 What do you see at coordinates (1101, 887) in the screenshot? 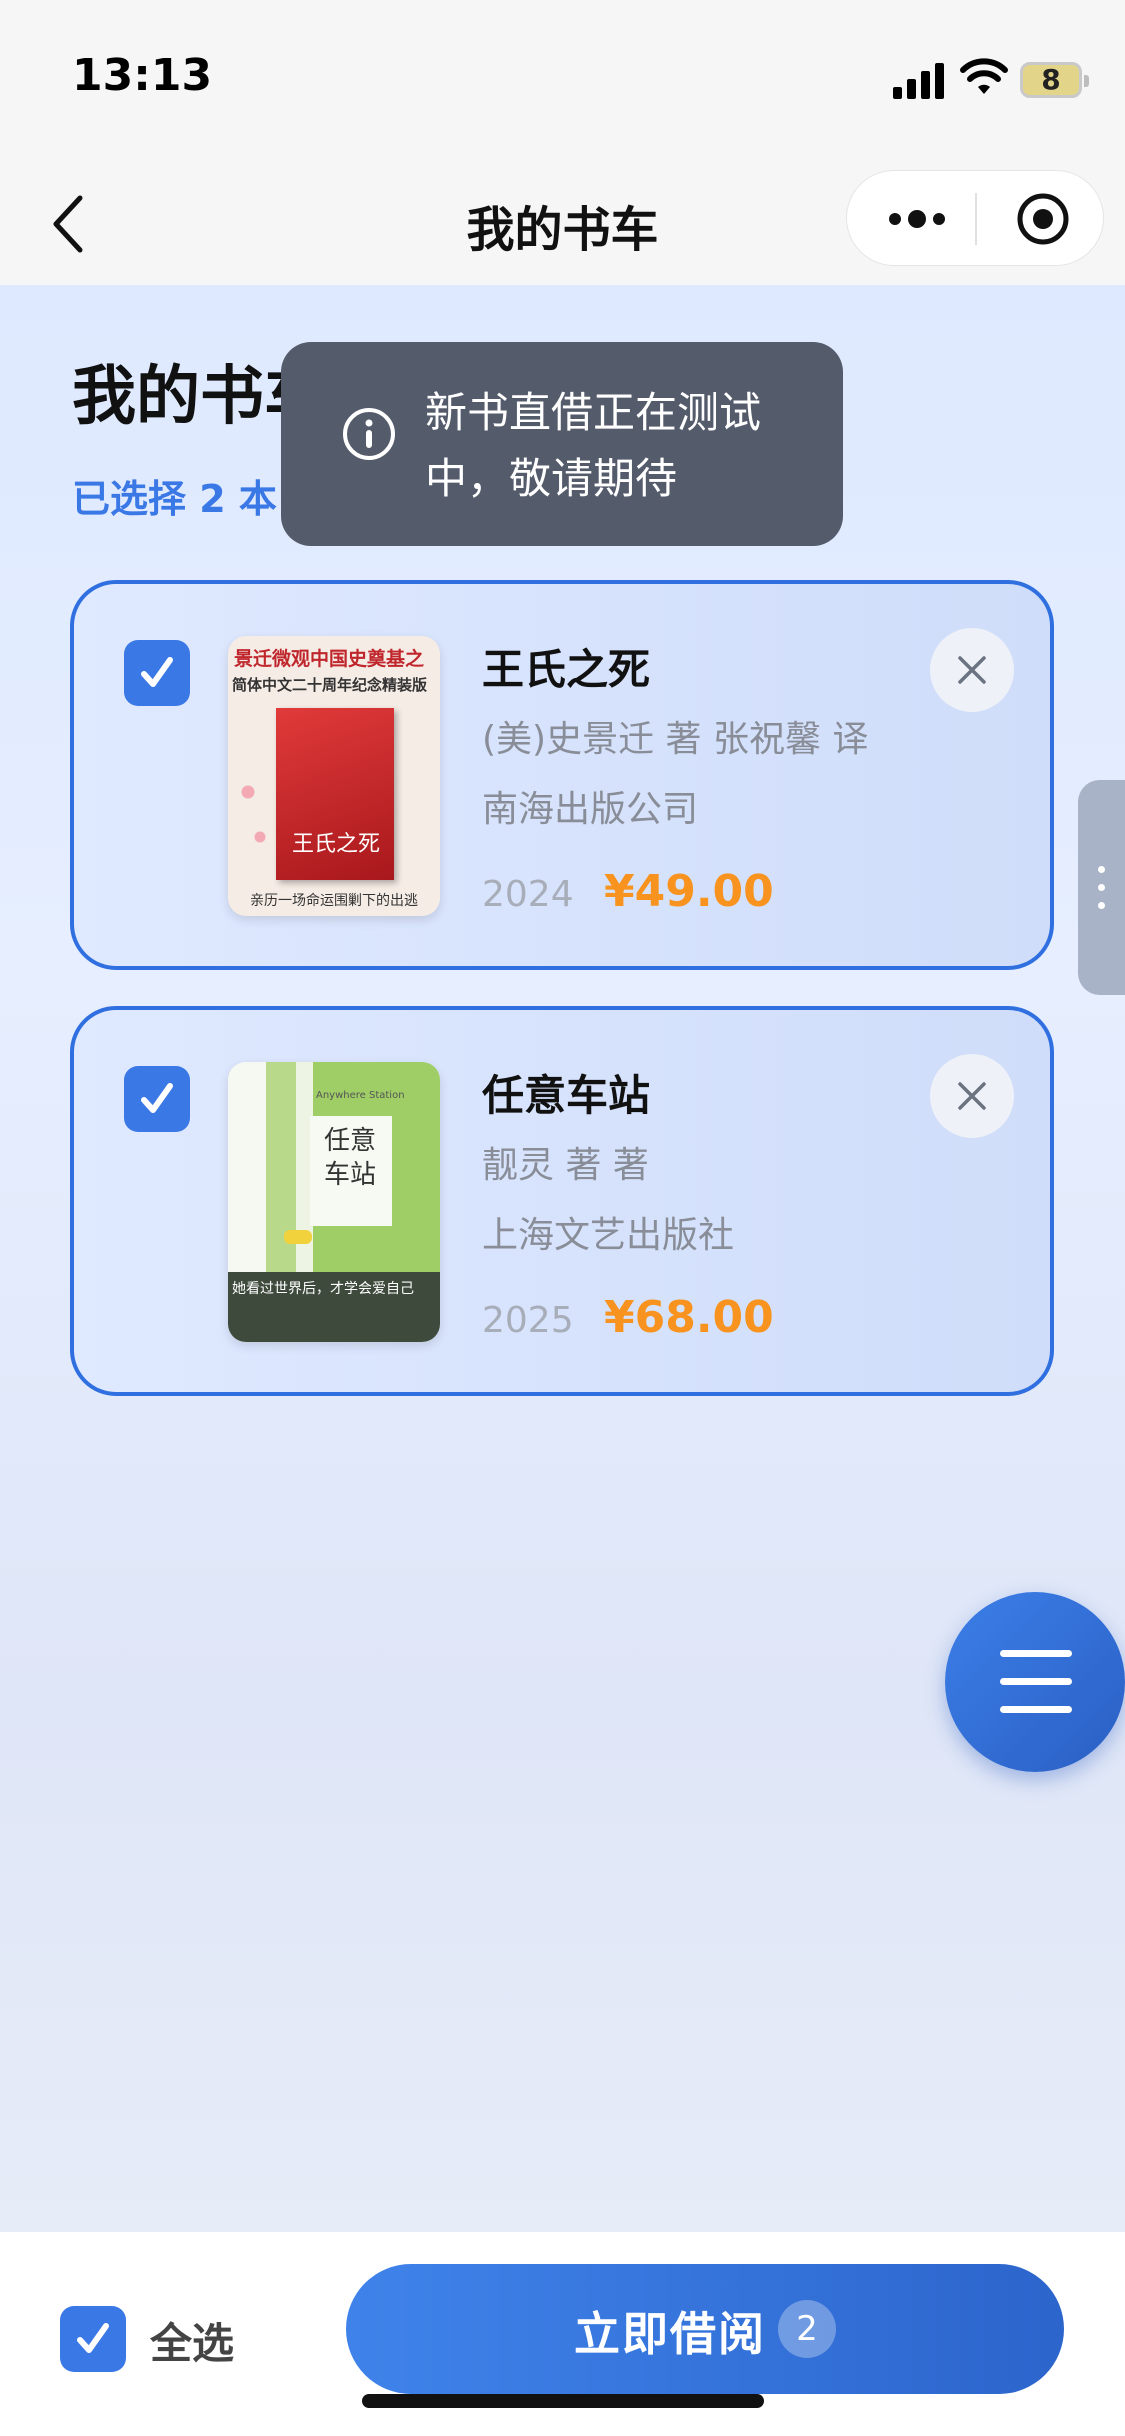
I see `side-drawer-handle` at bounding box center [1101, 887].